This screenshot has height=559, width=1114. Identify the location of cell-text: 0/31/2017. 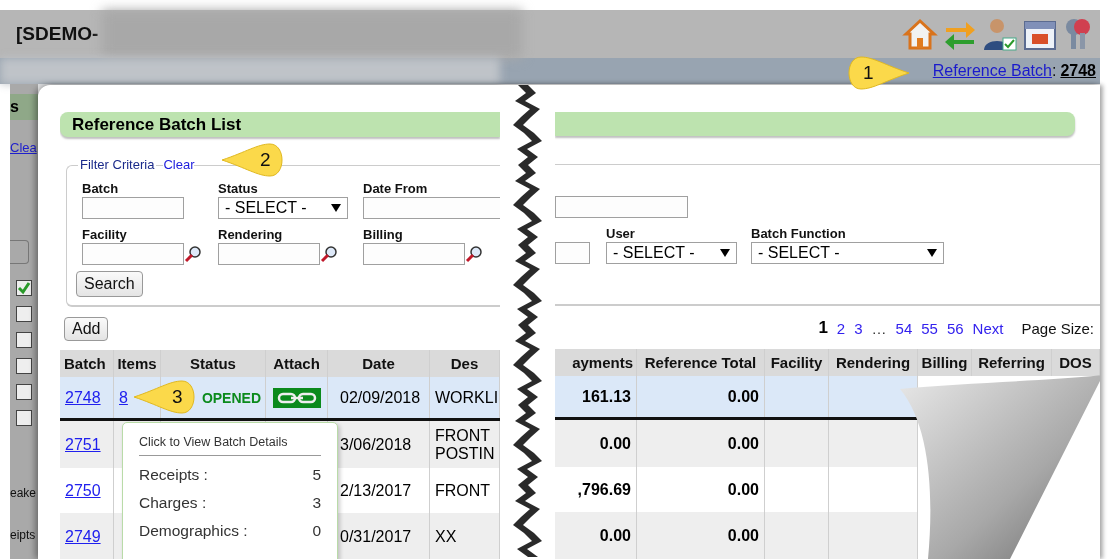
(376, 536).